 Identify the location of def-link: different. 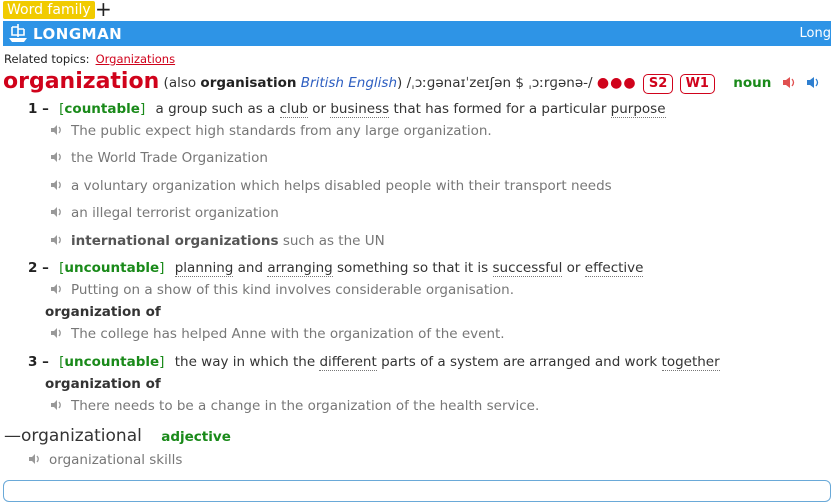
(348, 362).